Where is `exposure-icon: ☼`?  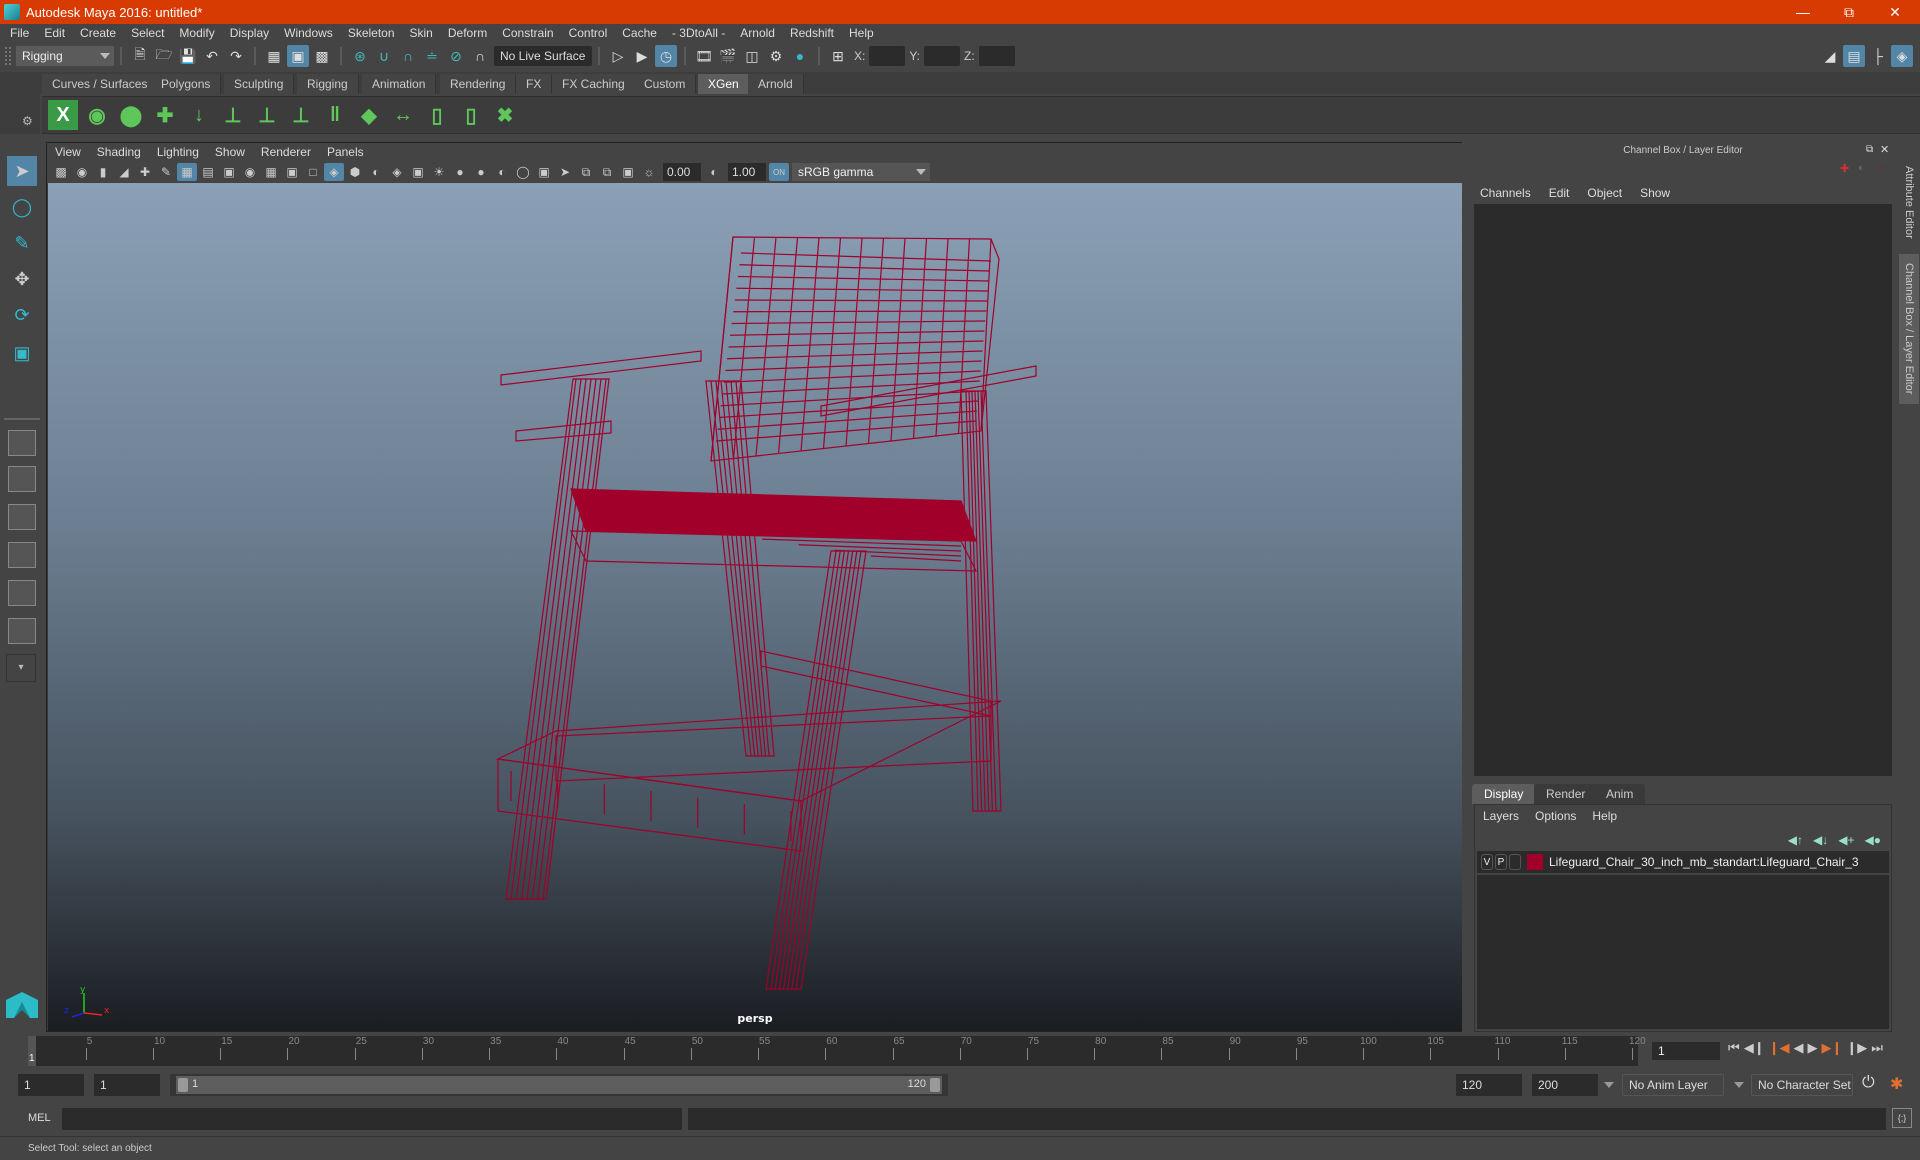 exposure-icon: ☼ is located at coordinates (649, 172).